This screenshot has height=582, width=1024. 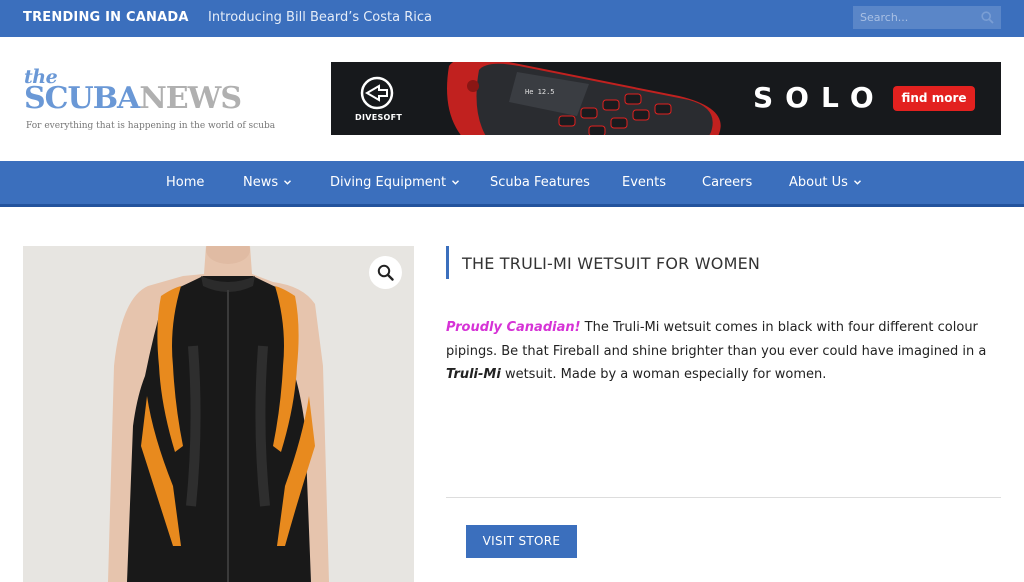 I want to click on description-brand: Truli-Mi, so click(x=473, y=374).